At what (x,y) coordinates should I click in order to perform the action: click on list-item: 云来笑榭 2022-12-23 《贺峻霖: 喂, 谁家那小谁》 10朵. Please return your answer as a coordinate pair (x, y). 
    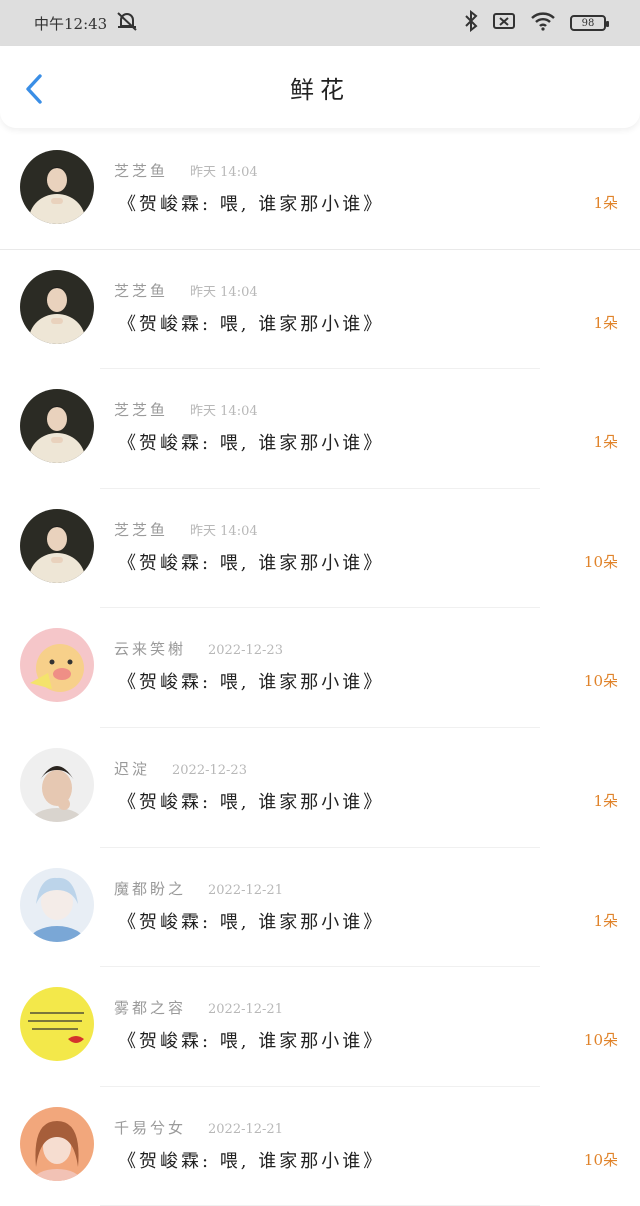
    Looking at the image, I should click on (320, 668).